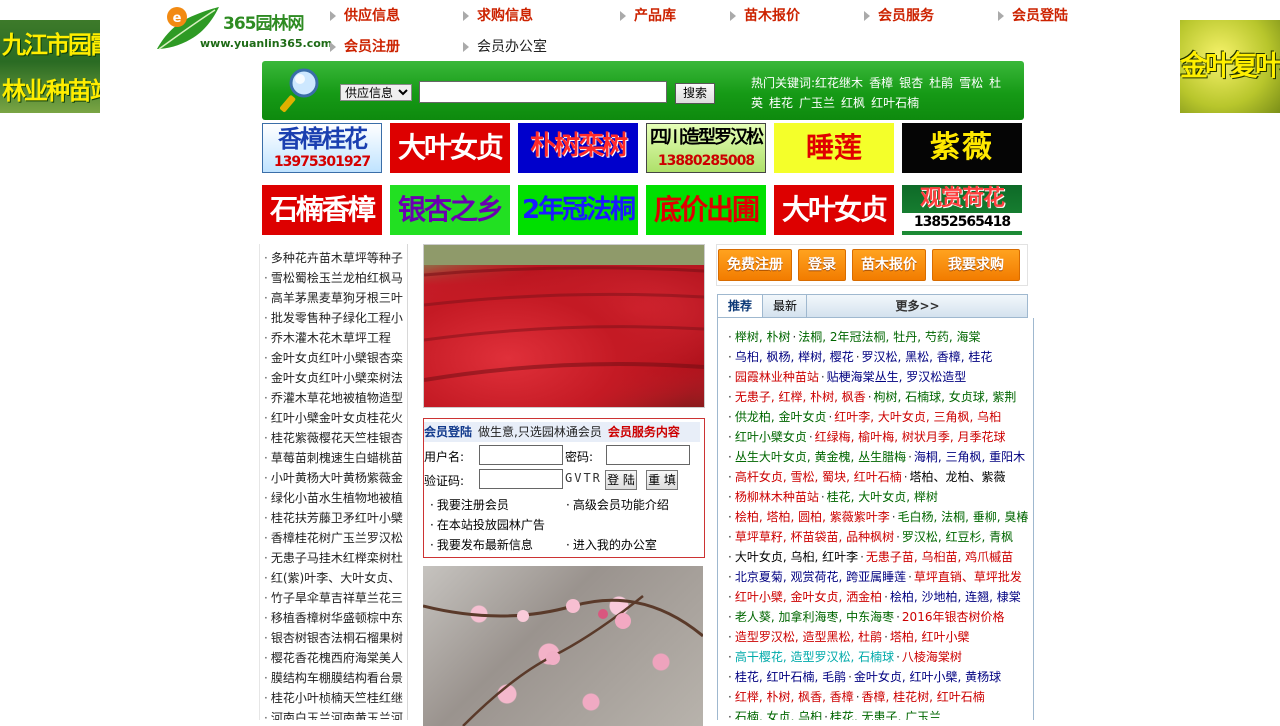 The image size is (1280, 726). I want to click on login-nav-button: 登录, so click(822, 265).